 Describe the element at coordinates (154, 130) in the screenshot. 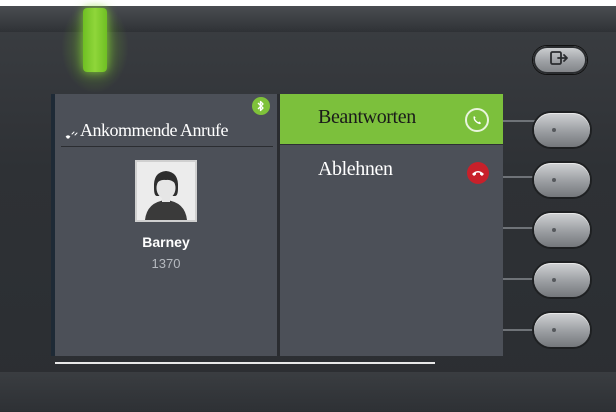

I see `page-title: Ankommende Anrufe` at that location.